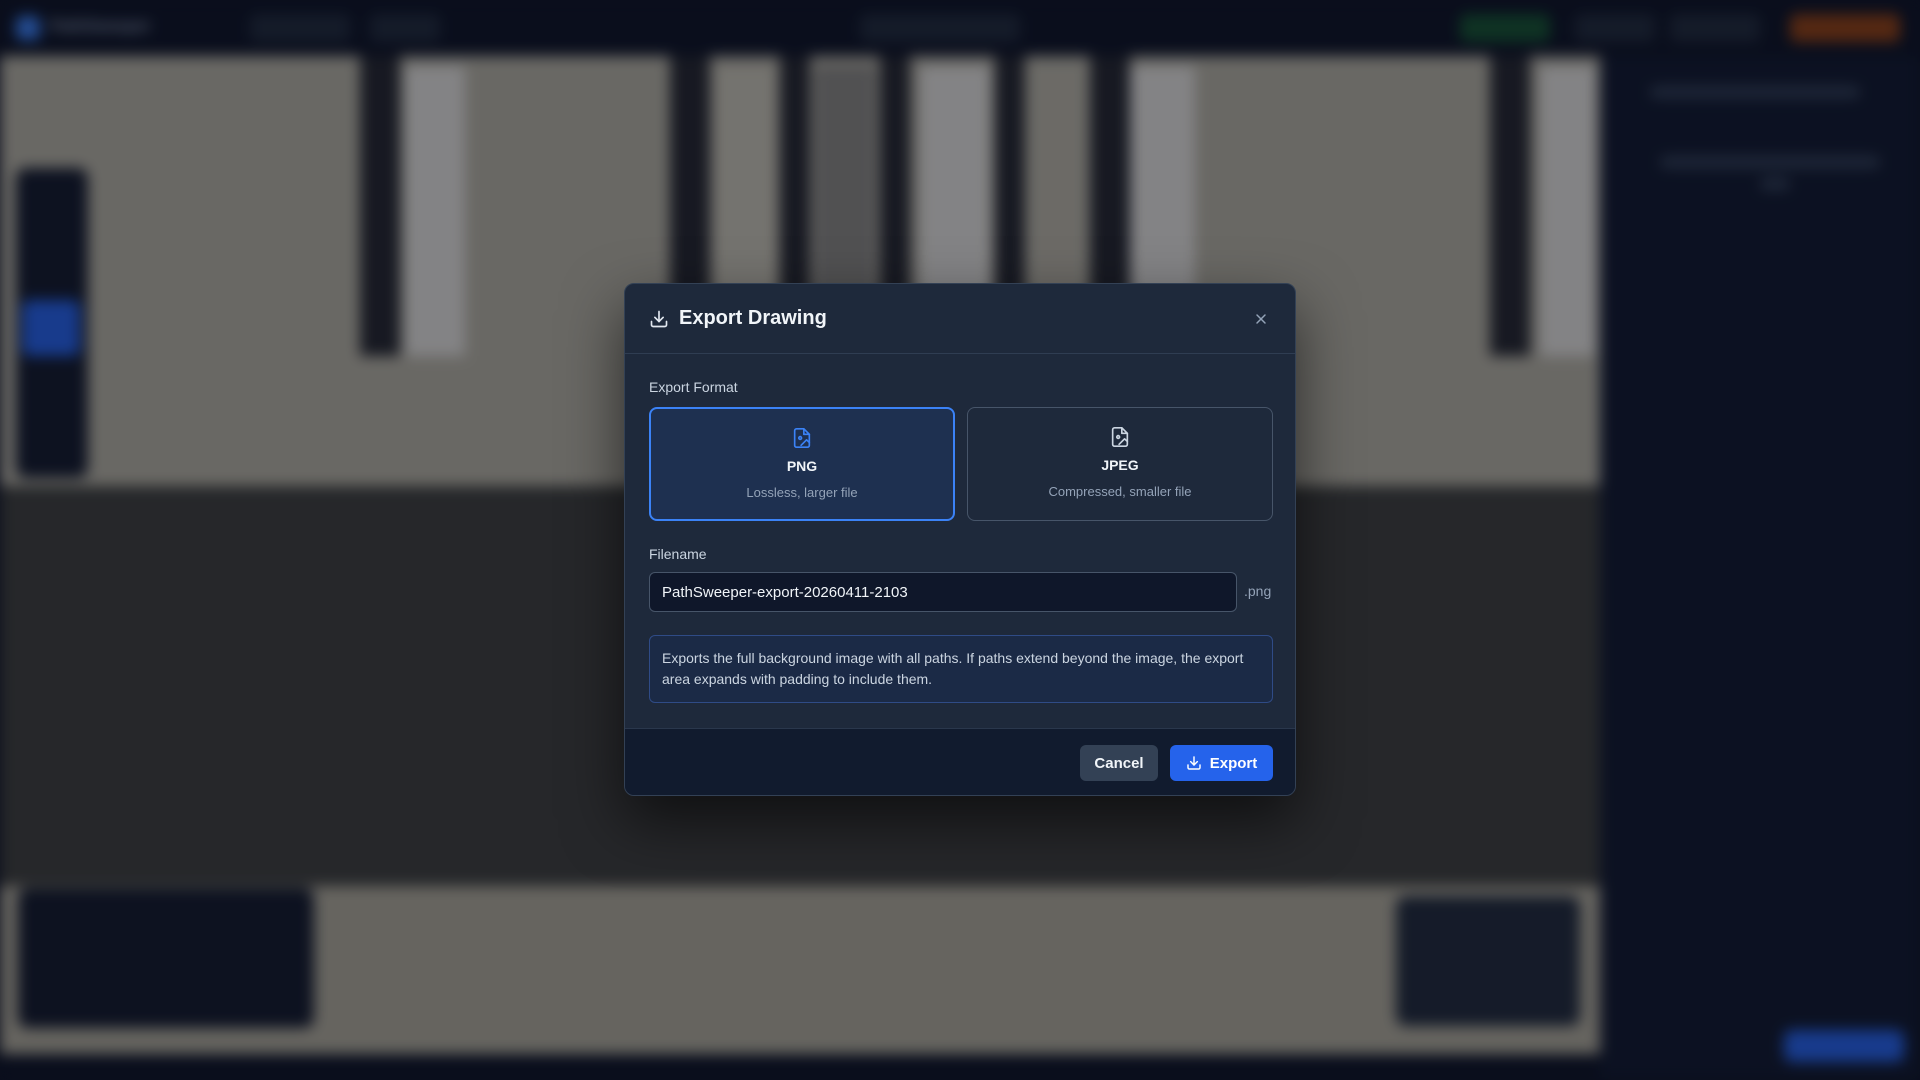 This screenshot has width=1920, height=1080. I want to click on export-format-label: Export Format, so click(693, 387).